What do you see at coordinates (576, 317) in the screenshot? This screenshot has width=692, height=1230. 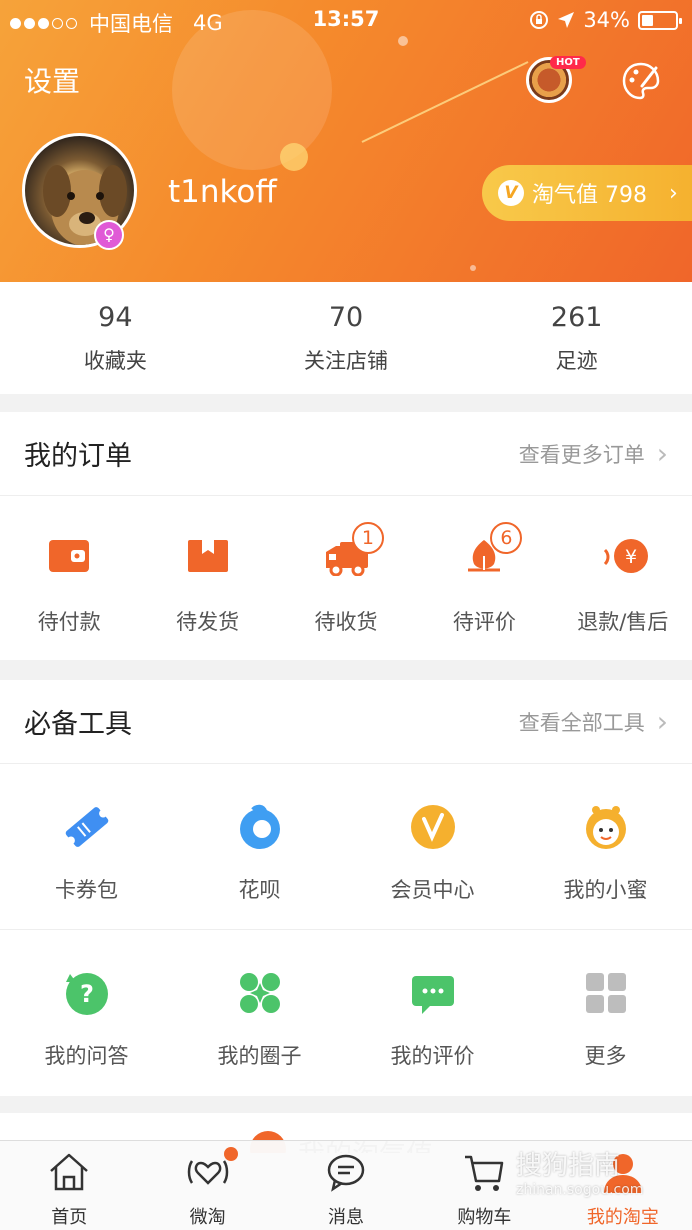 I see `stat-value: 261` at bounding box center [576, 317].